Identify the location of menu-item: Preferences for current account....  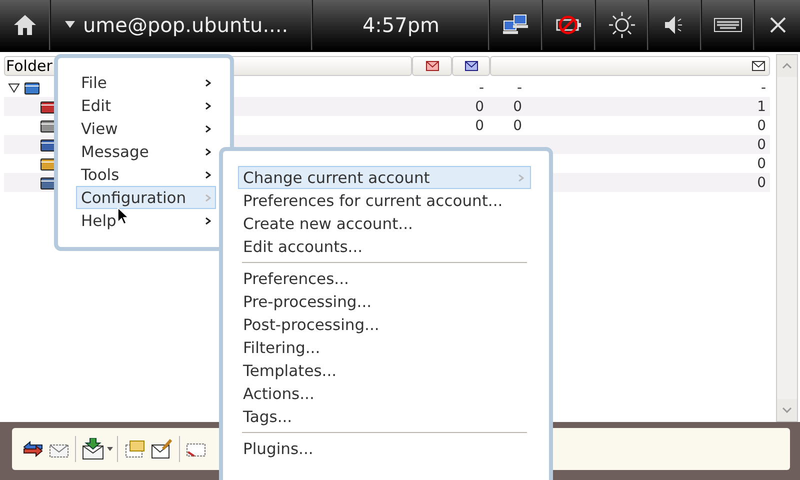
(384, 200).